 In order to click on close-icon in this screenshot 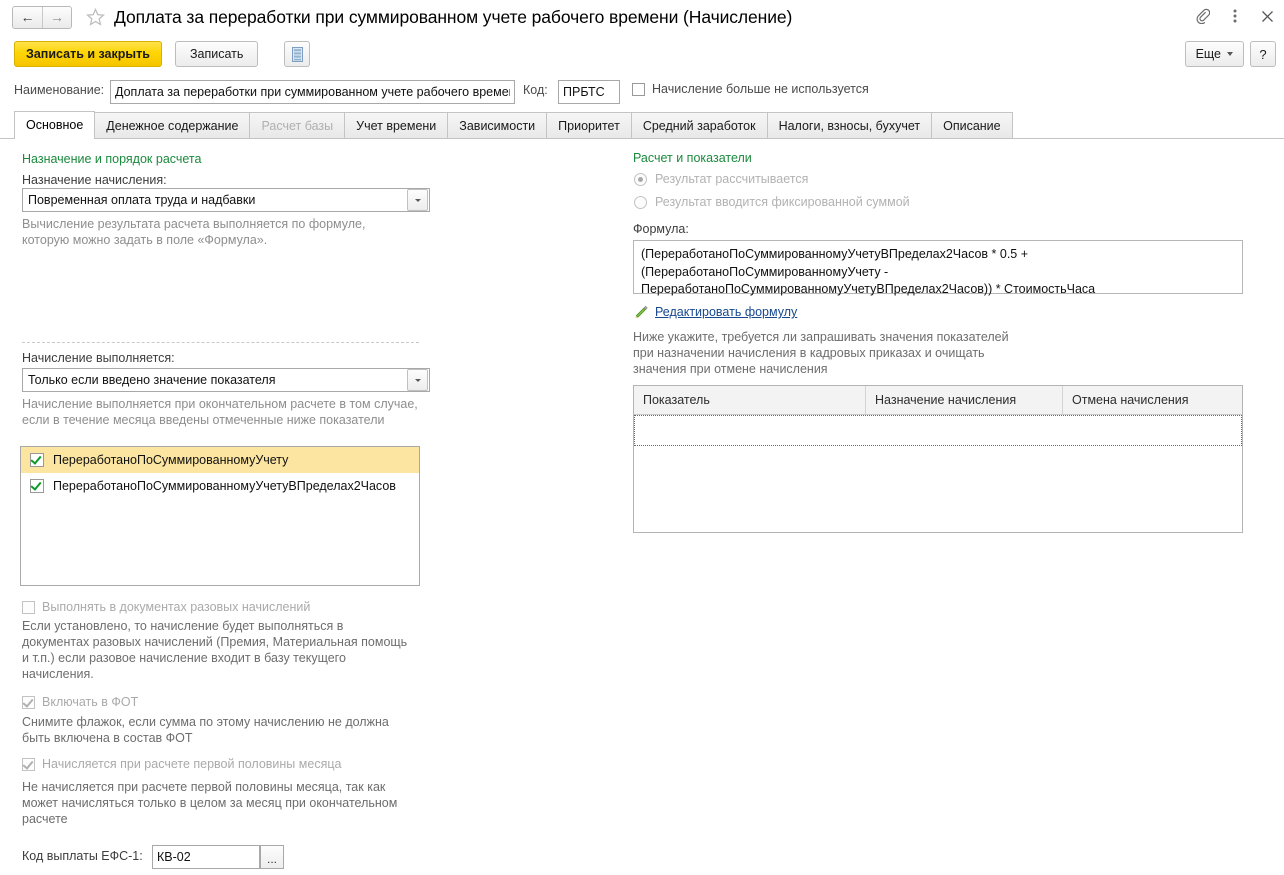, I will do `click(1267, 16)`.